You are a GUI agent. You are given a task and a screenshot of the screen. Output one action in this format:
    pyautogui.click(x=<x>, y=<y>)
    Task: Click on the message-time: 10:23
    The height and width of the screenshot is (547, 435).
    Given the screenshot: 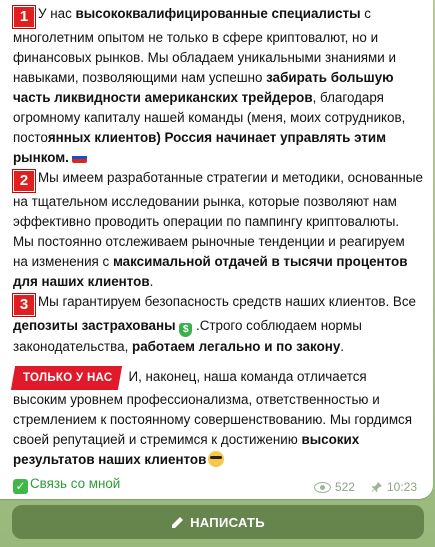 What is the action you would take?
    pyautogui.click(x=401, y=487)
    